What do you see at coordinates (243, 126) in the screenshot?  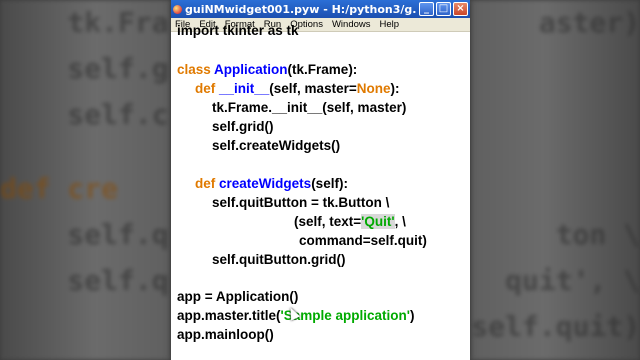 I see `code-line-grid: self.grid()` at bounding box center [243, 126].